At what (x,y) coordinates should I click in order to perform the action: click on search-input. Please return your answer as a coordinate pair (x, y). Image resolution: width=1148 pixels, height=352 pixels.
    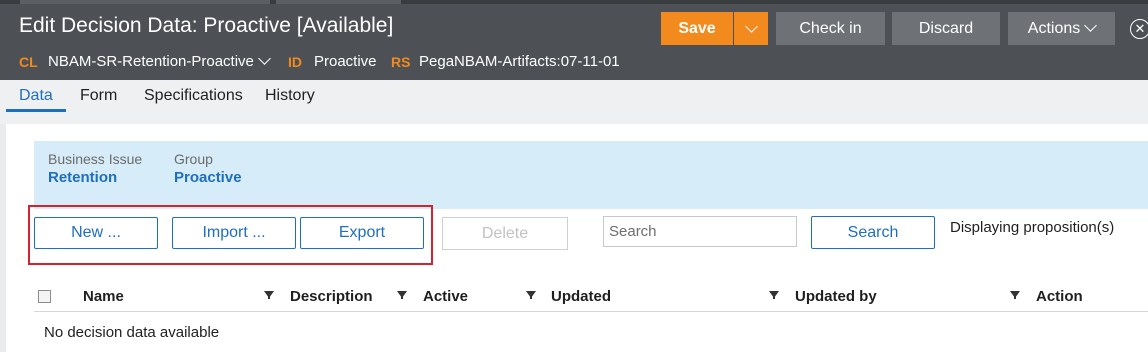
    Looking at the image, I should click on (700, 231).